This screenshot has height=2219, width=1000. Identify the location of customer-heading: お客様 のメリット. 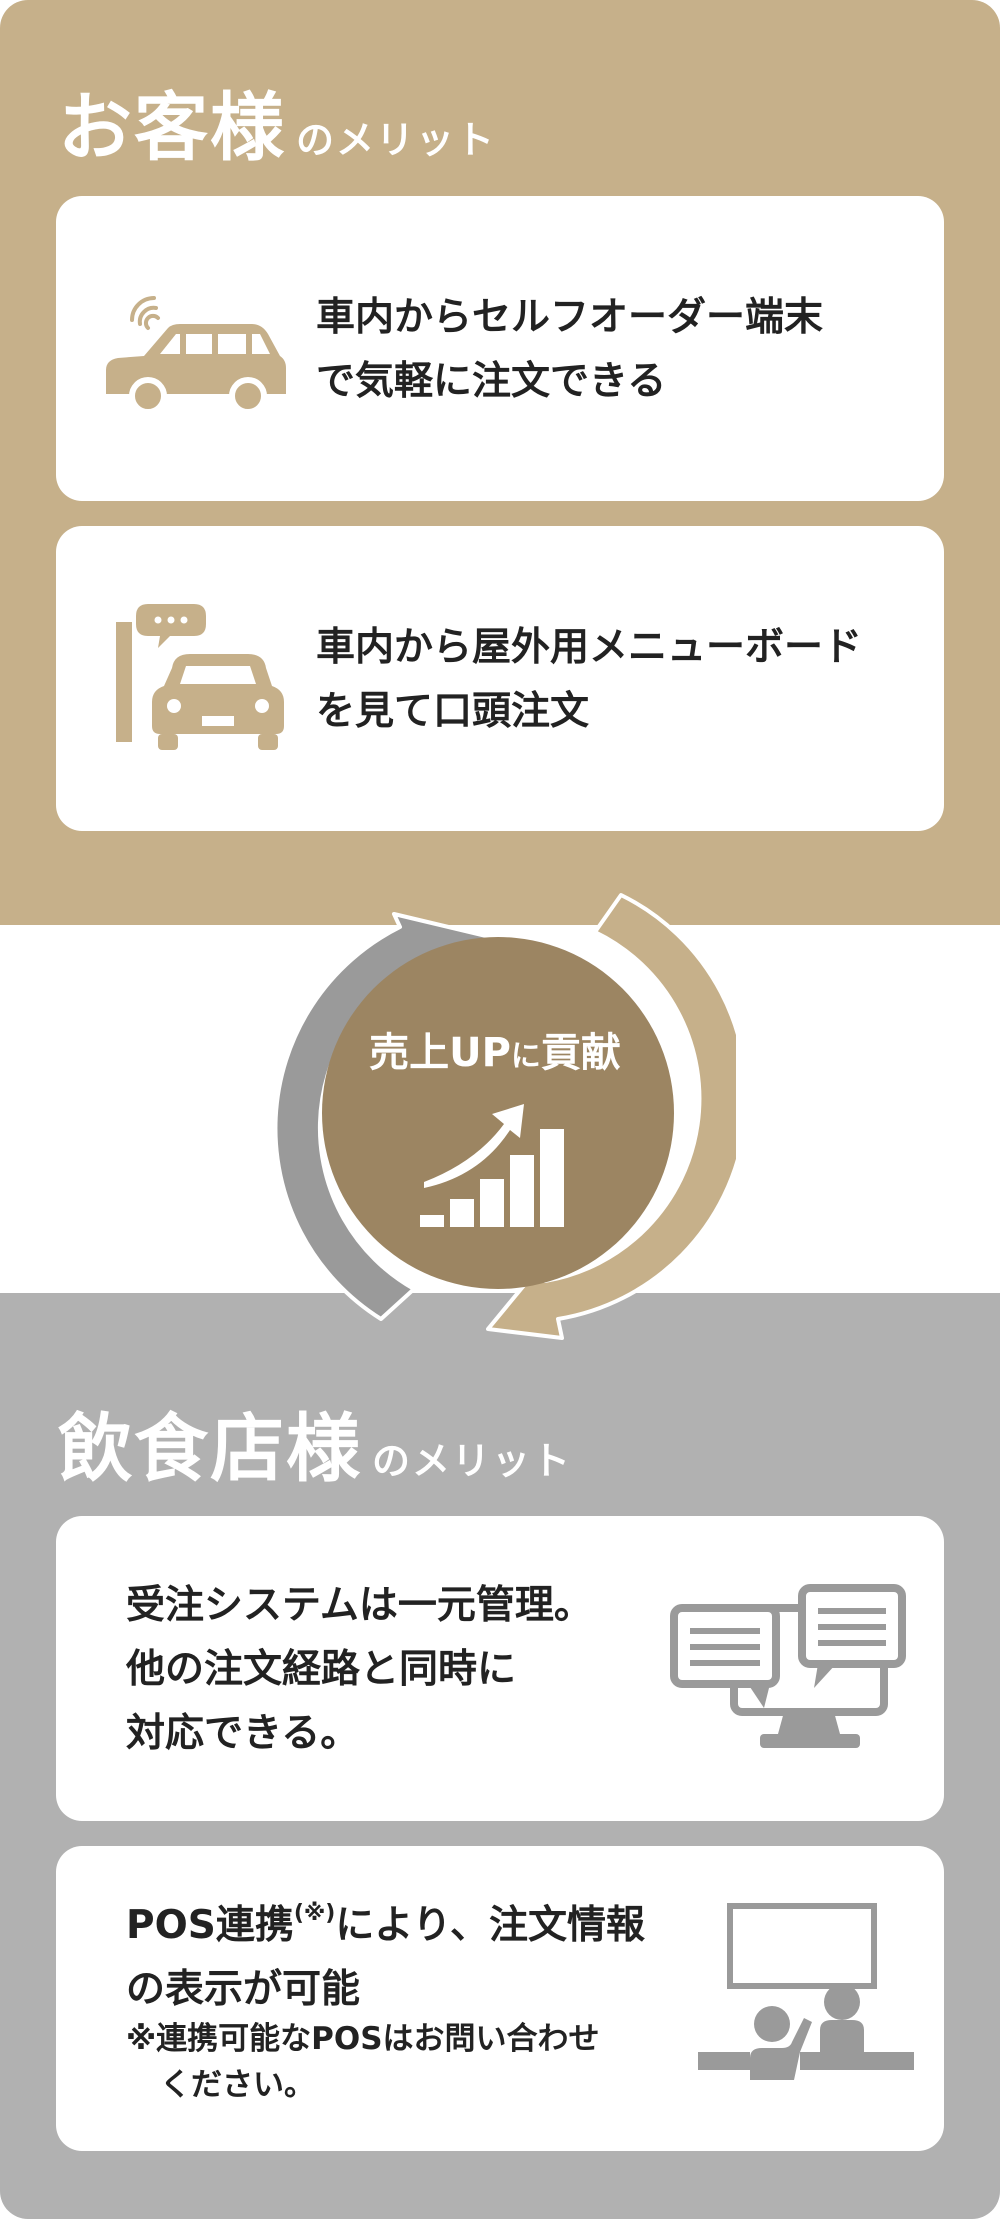
(277, 121).